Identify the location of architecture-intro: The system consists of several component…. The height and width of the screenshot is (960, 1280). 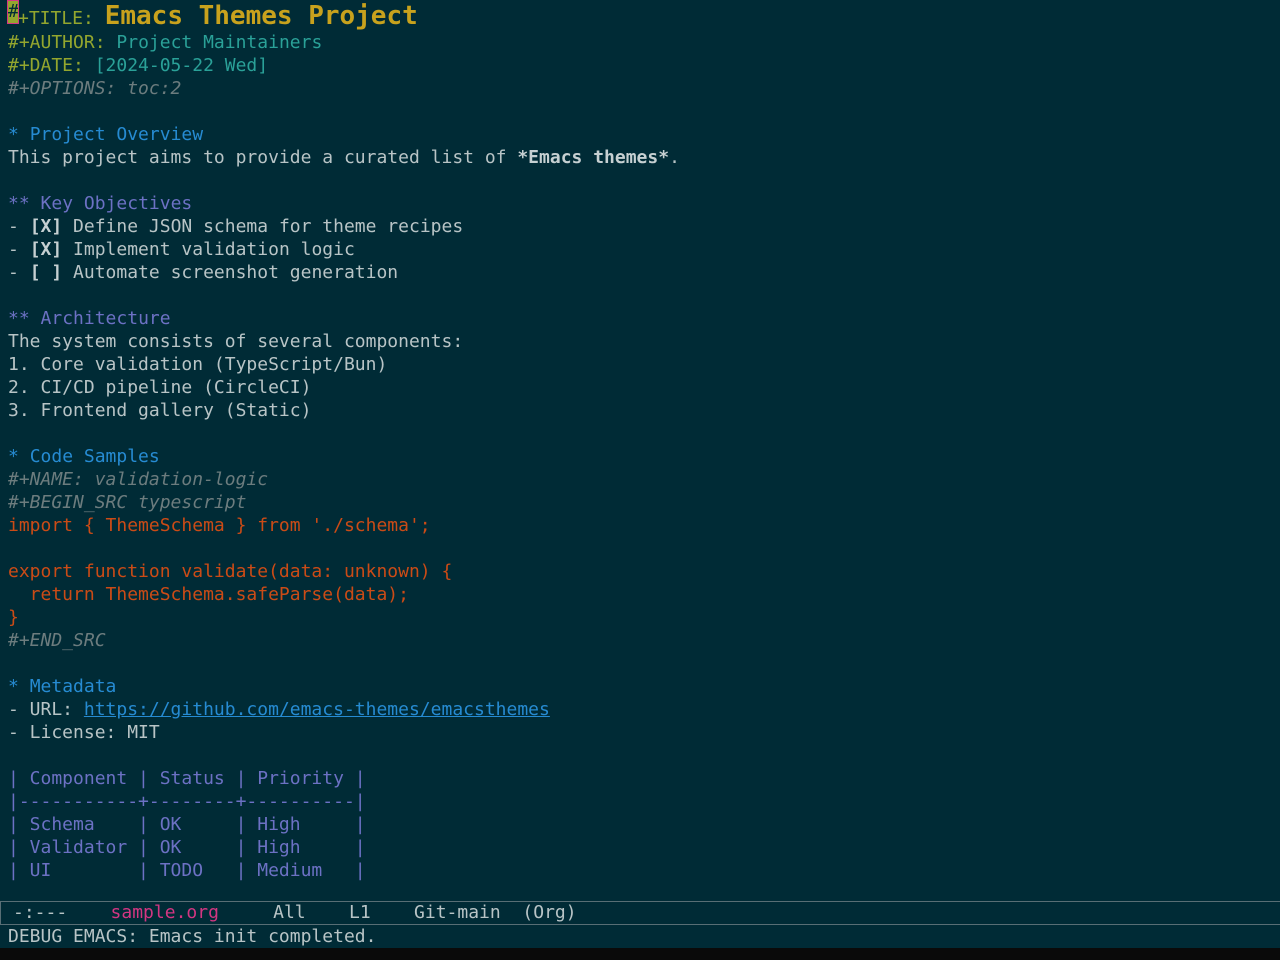
(236, 341).